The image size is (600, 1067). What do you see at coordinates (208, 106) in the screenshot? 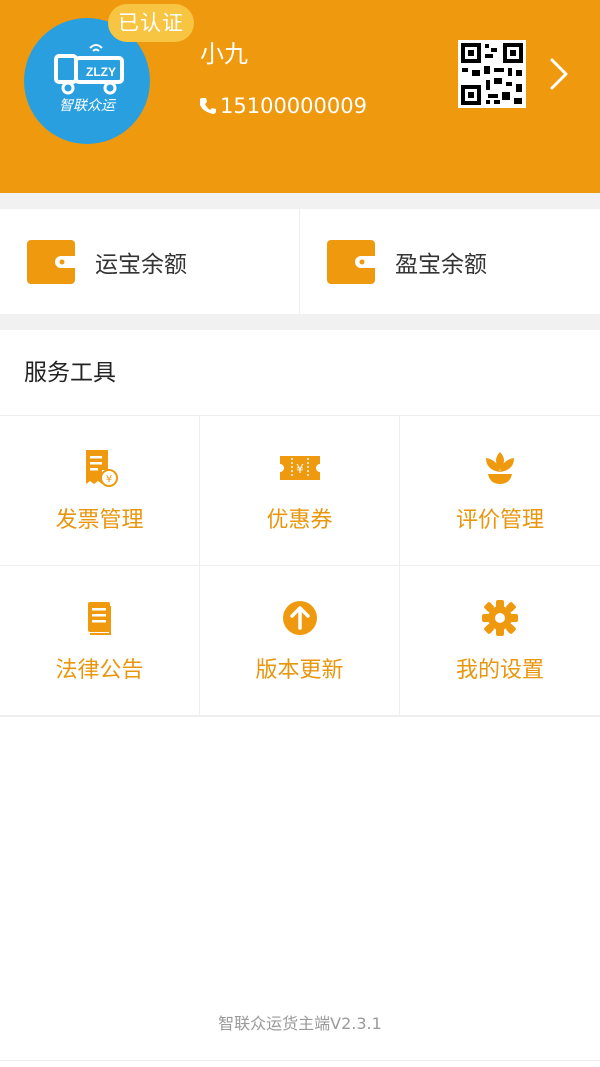
I see `phone-icon` at bounding box center [208, 106].